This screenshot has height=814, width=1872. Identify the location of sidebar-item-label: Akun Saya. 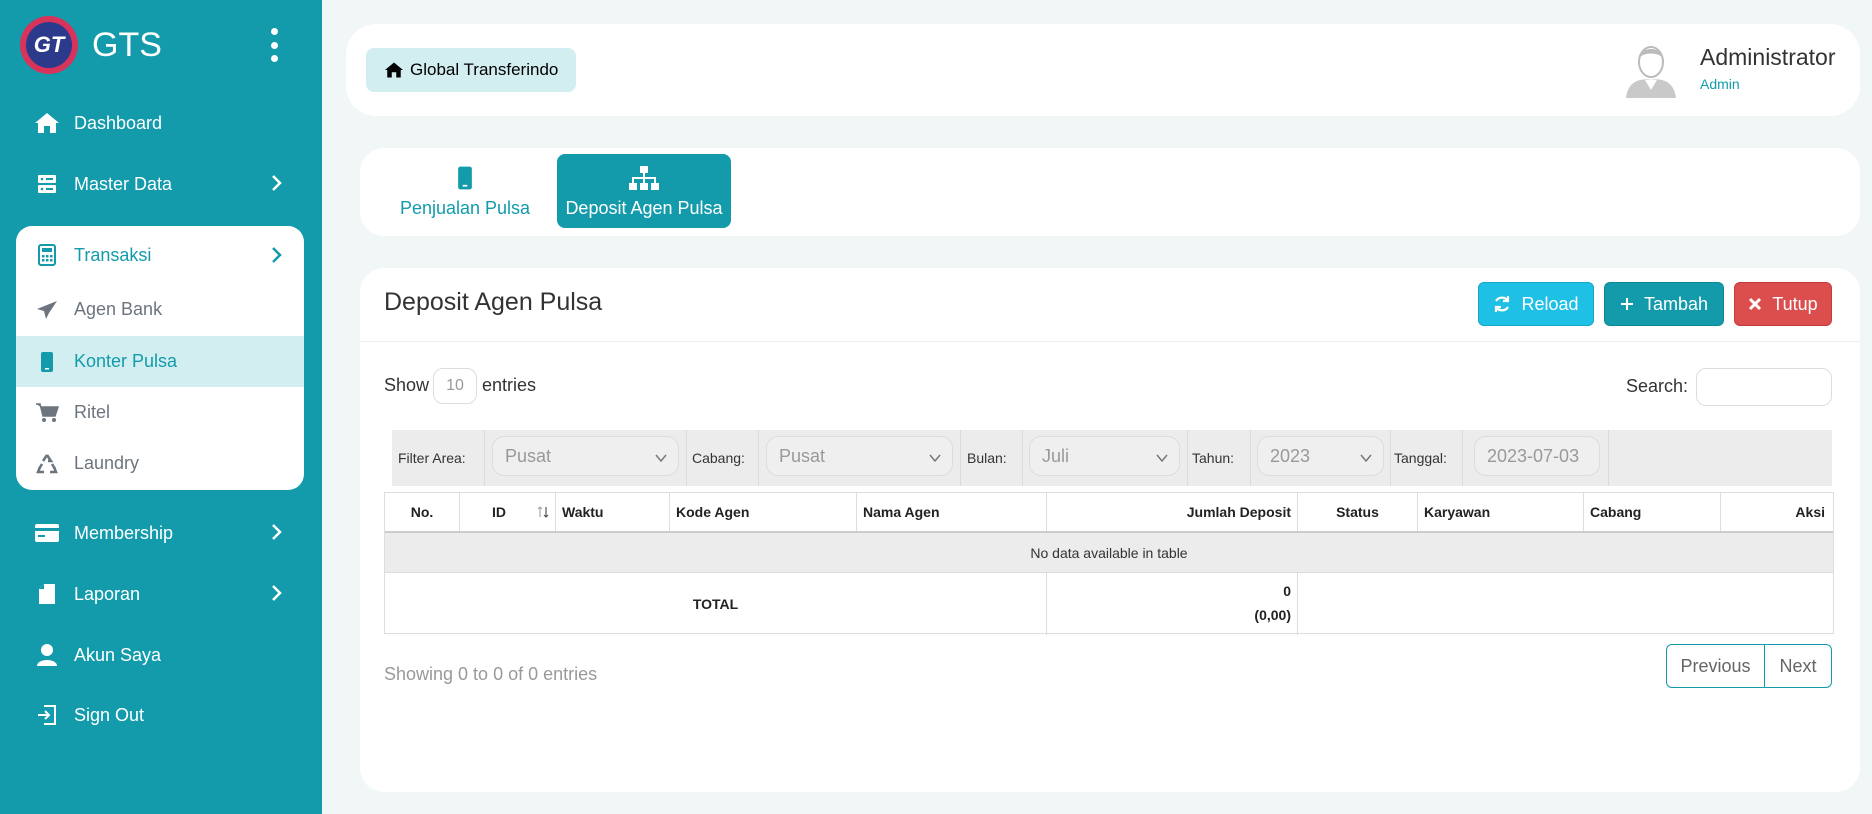
(118, 654).